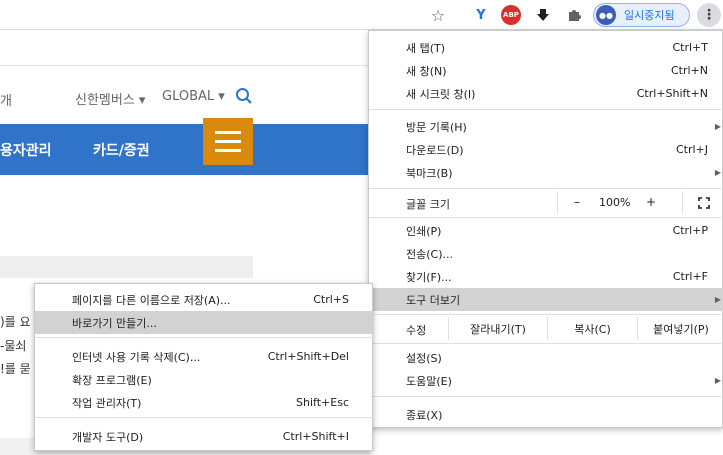 This screenshot has width=723, height=455. What do you see at coordinates (481, 15) in the screenshot?
I see `extension-y-icon: Y` at bounding box center [481, 15].